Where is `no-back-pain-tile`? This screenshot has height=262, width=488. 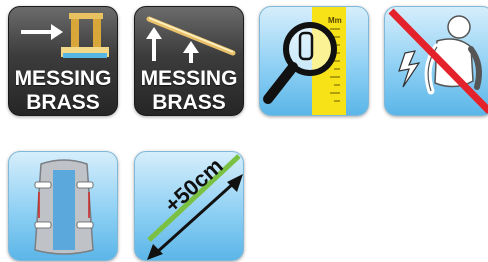
no-back-pain-tile is located at coordinates (436, 61).